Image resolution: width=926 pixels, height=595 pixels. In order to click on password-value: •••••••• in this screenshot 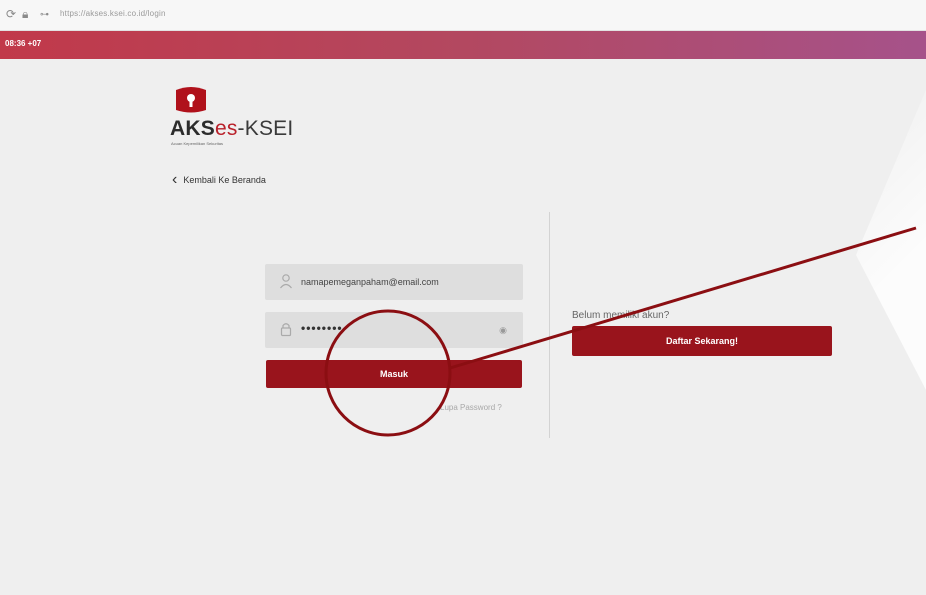, I will do `click(322, 328)`.